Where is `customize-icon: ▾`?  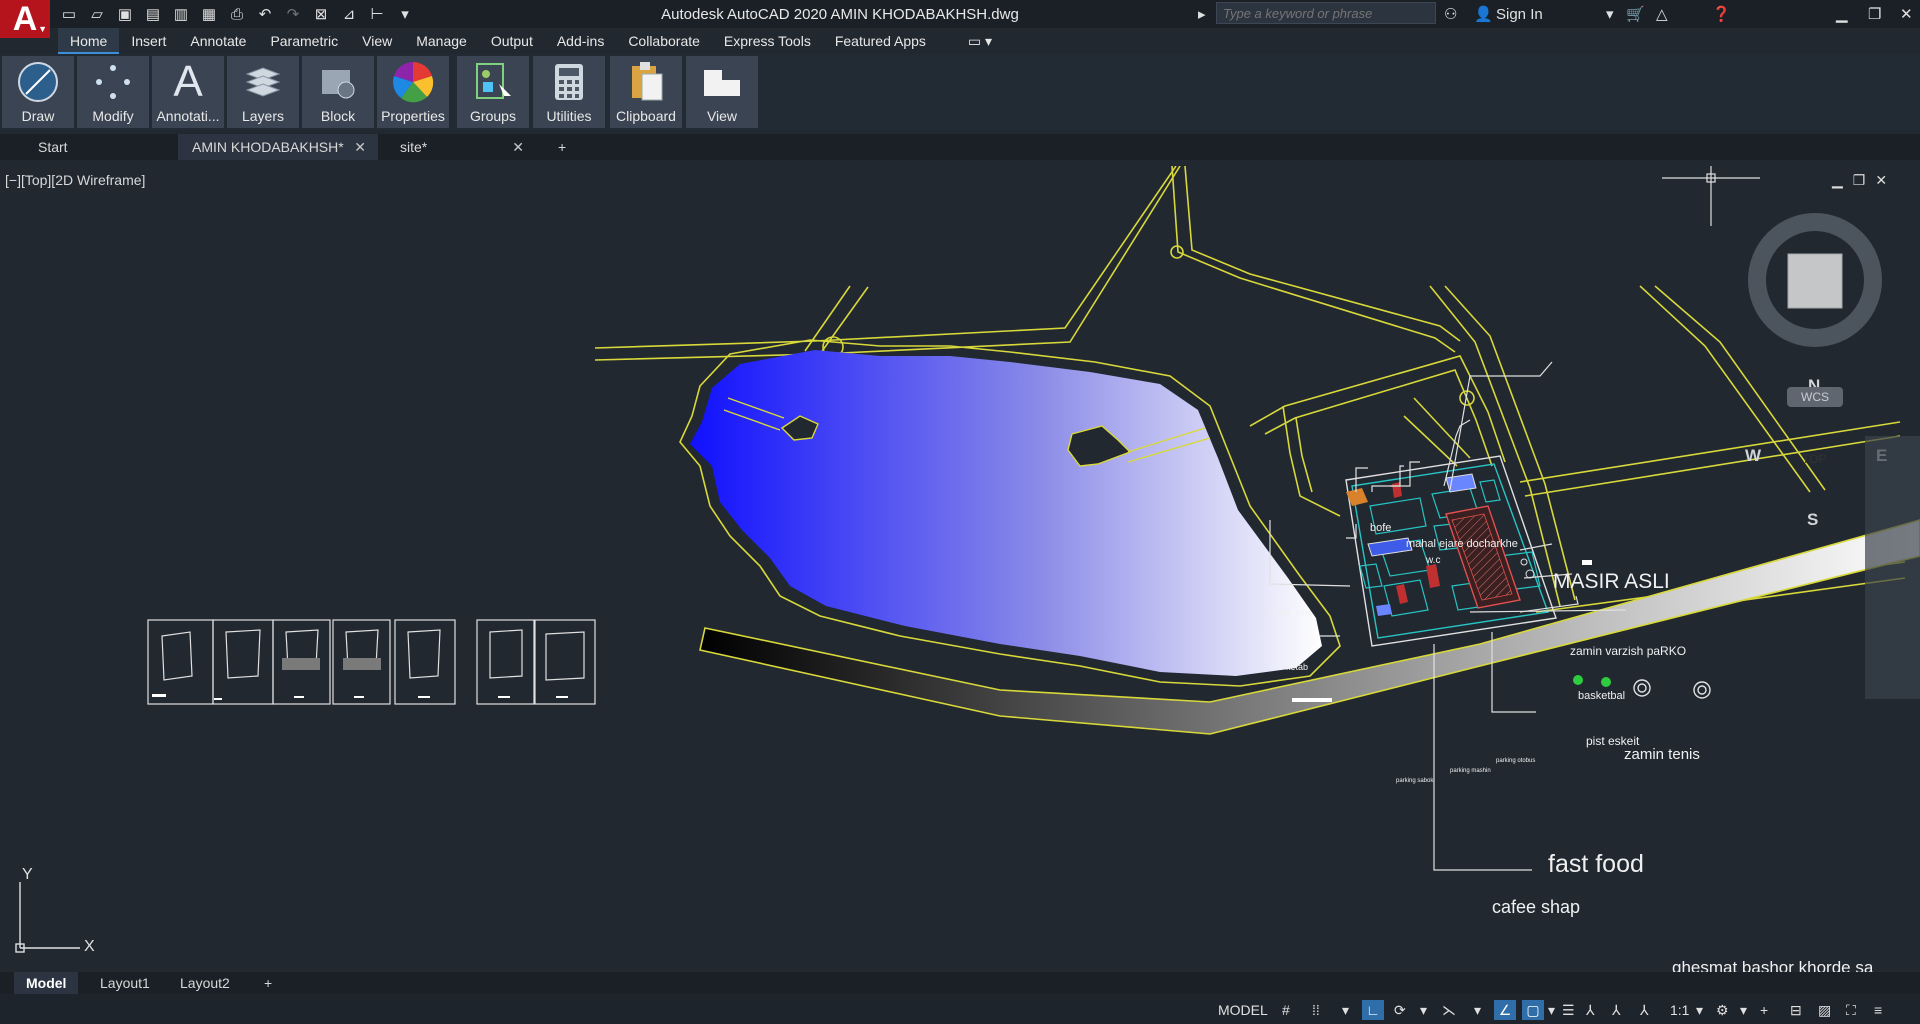 customize-icon: ▾ is located at coordinates (405, 14).